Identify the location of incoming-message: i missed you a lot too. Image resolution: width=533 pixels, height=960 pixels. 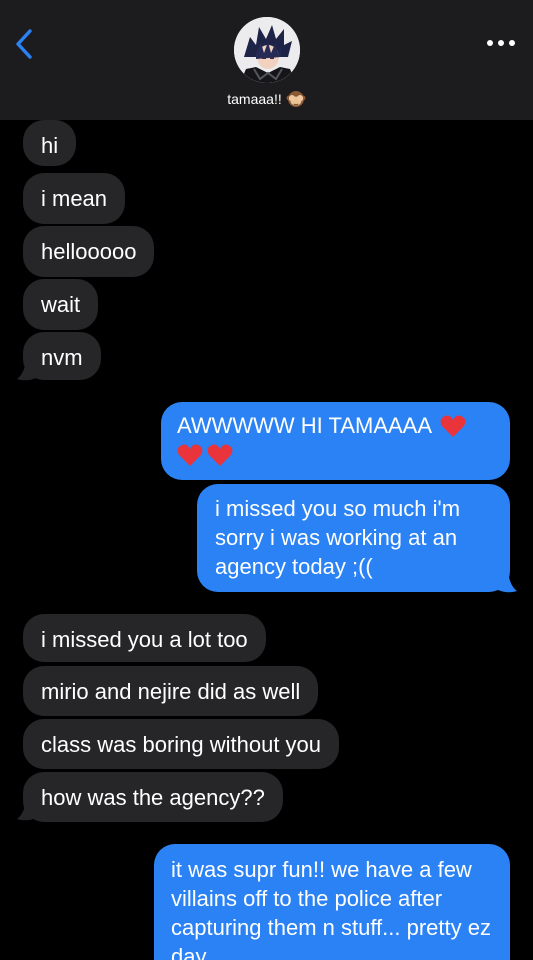
(144, 638).